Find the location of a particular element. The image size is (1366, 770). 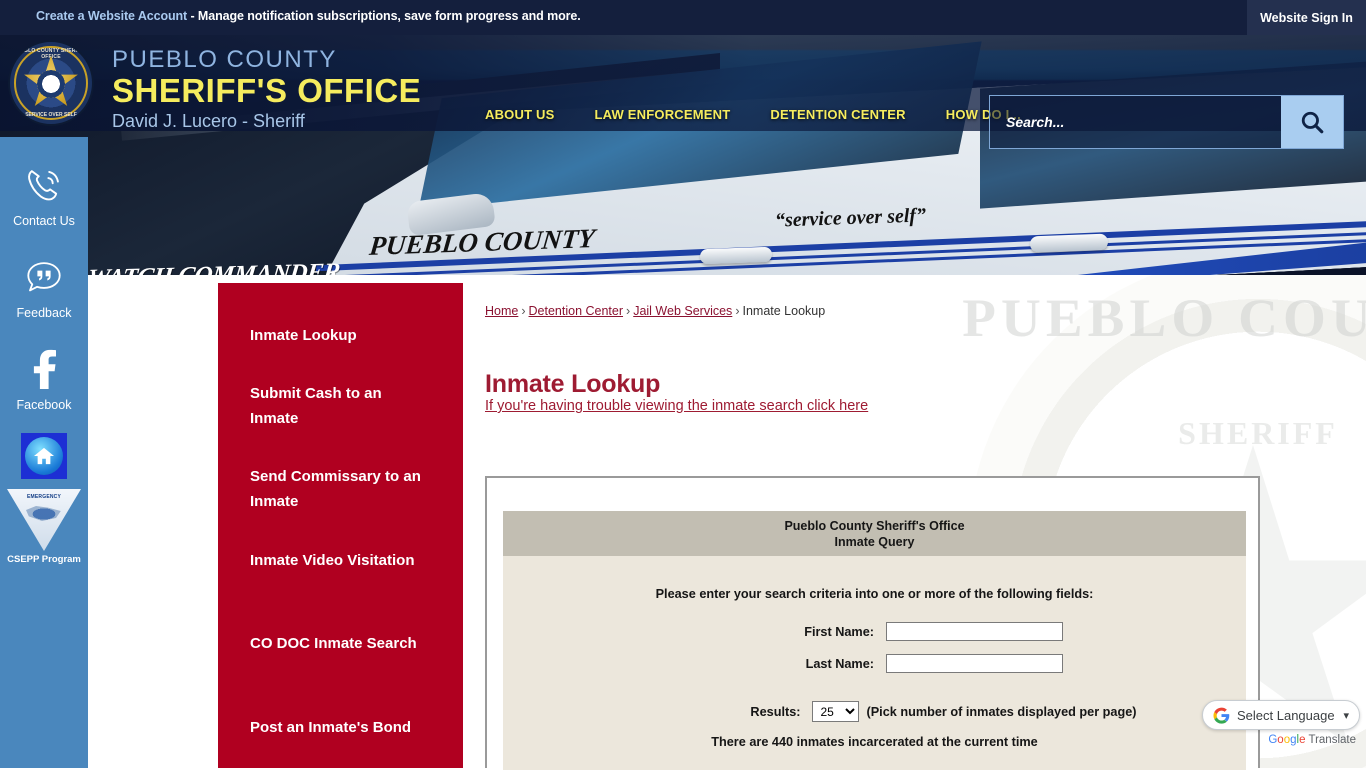

site-title-county: PUEBLO COUNTY is located at coordinates (266, 60).